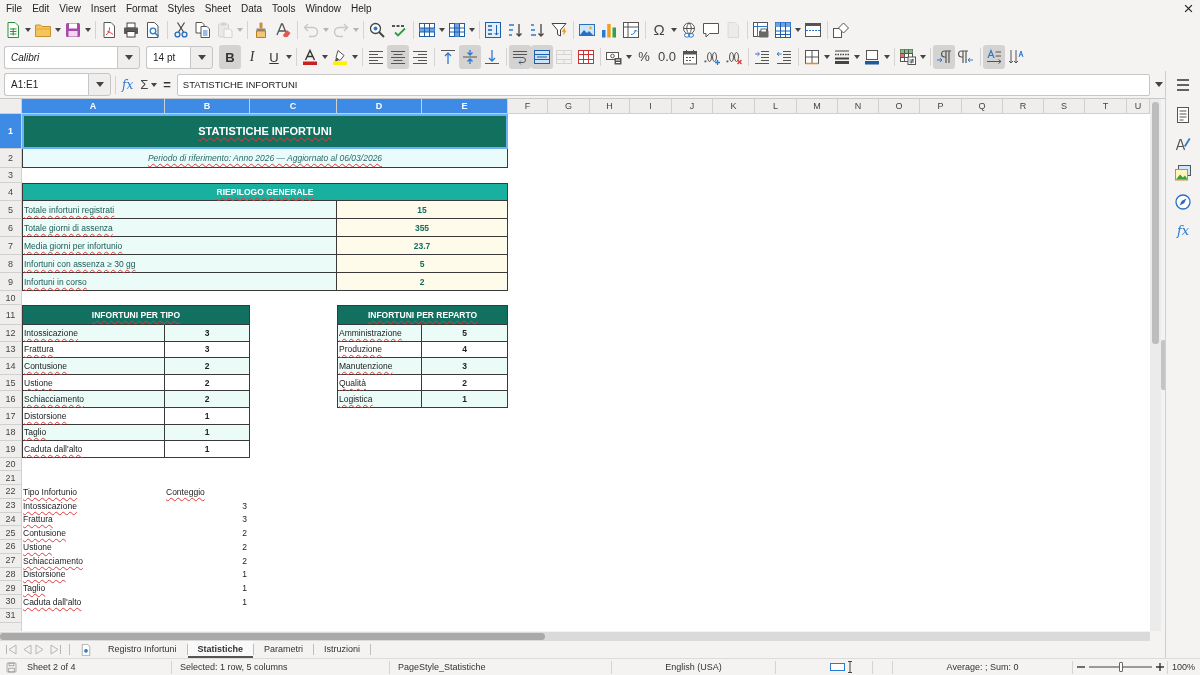 The width and height of the screenshot is (1200, 675). I want to click on images-icon, so click(1183, 173).